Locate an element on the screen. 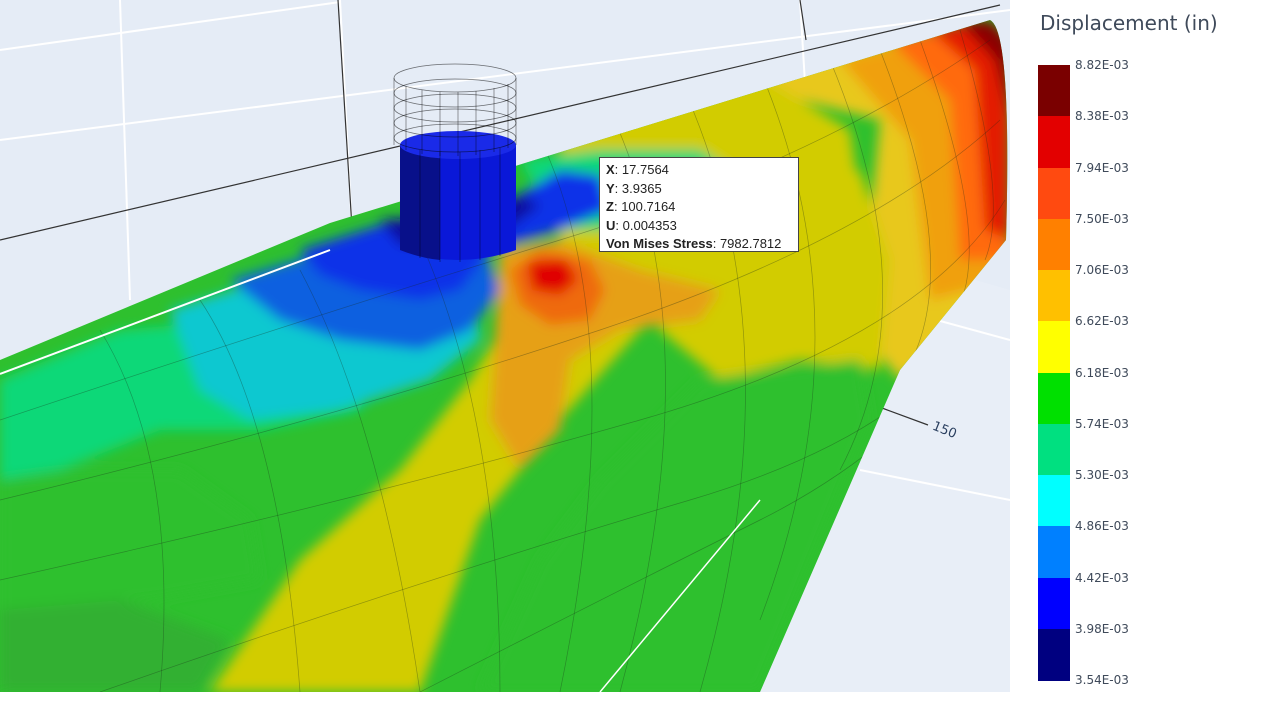 This screenshot has height=720, width=1280. colorbar-tick-label: 4.42E-03 is located at coordinates (1102, 577).